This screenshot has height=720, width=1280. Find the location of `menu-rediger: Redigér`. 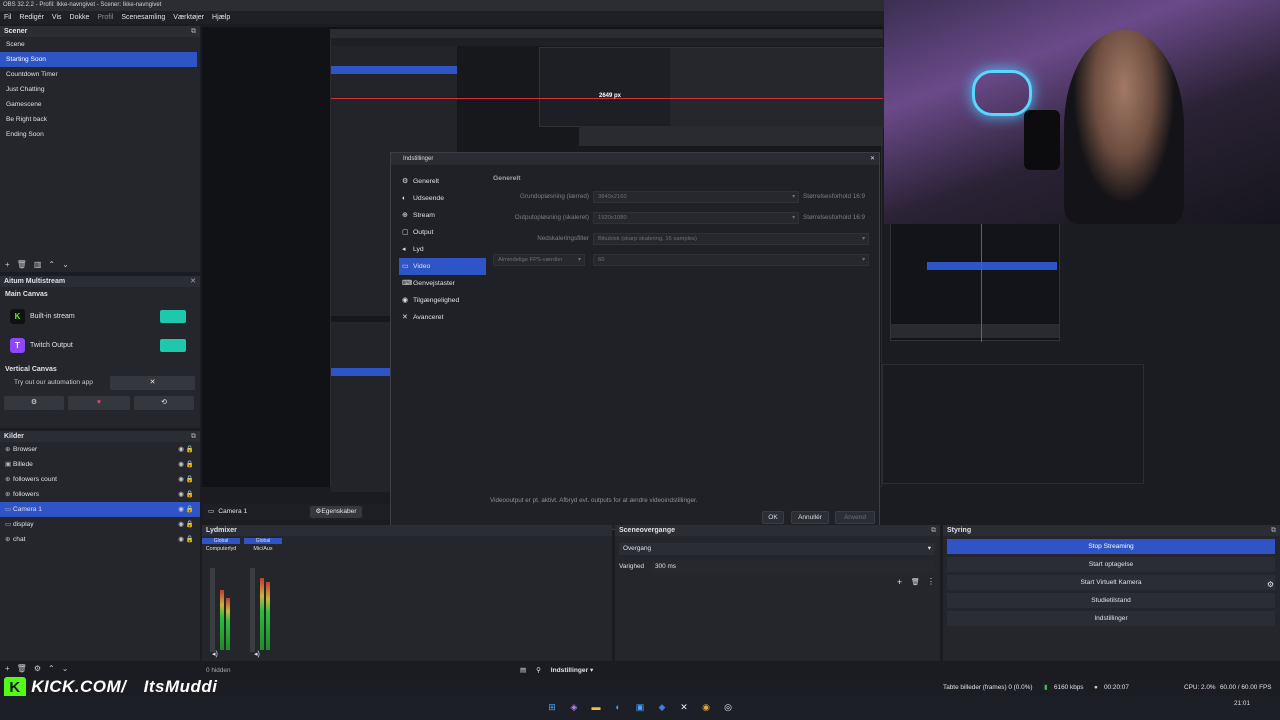

menu-rediger: Redigér is located at coordinates (31, 17).